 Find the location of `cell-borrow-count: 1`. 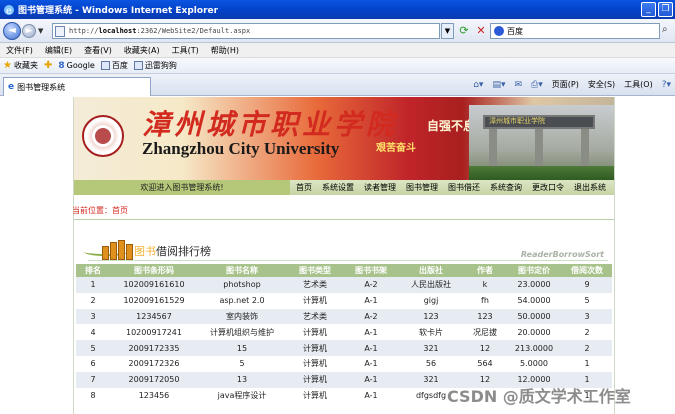

cell-borrow-count: 1 is located at coordinates (587, 363).